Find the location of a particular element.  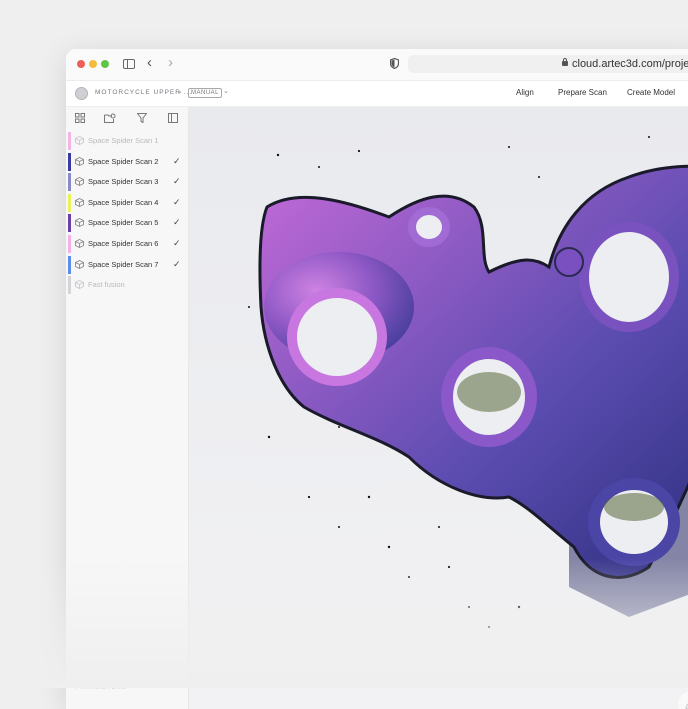

align-button: Align is located at coordinates (525, 92).